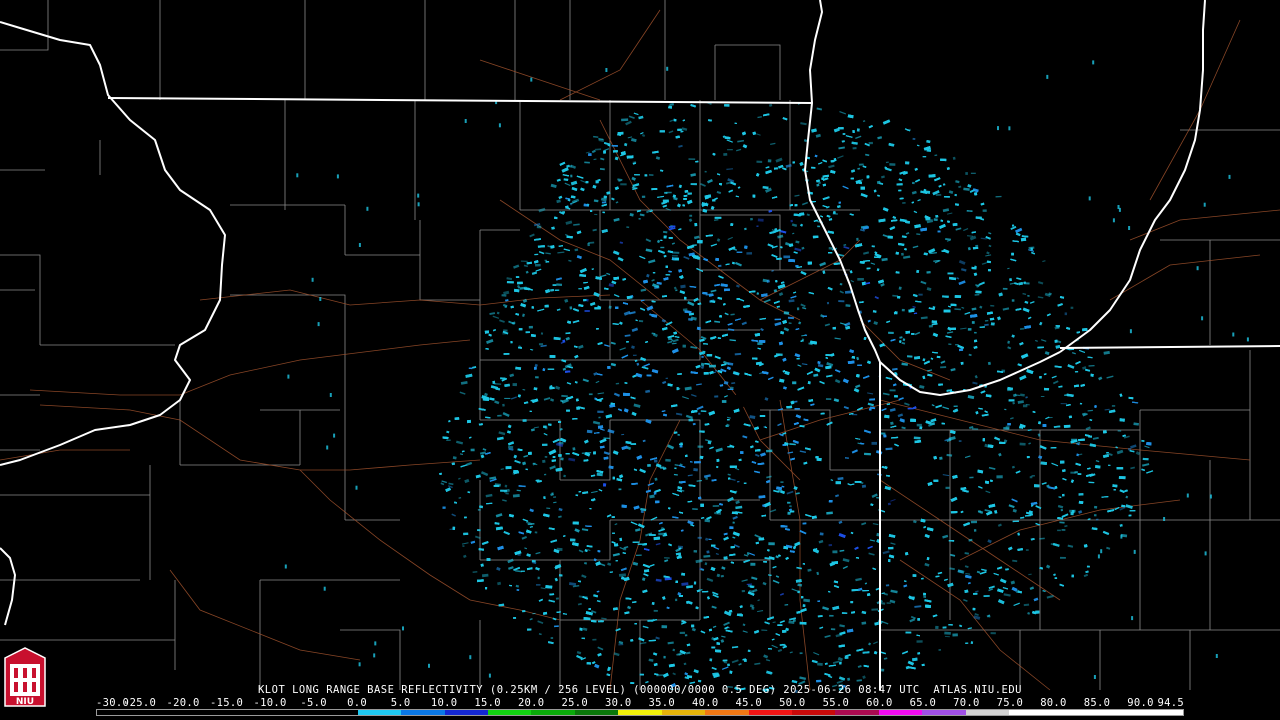 The height and width of the screenshot is (720, 1280). What do you see at coordinates (25, 677) in the screenshot?
I see `niu-logo: NIU` at bounding box center [25, 677].